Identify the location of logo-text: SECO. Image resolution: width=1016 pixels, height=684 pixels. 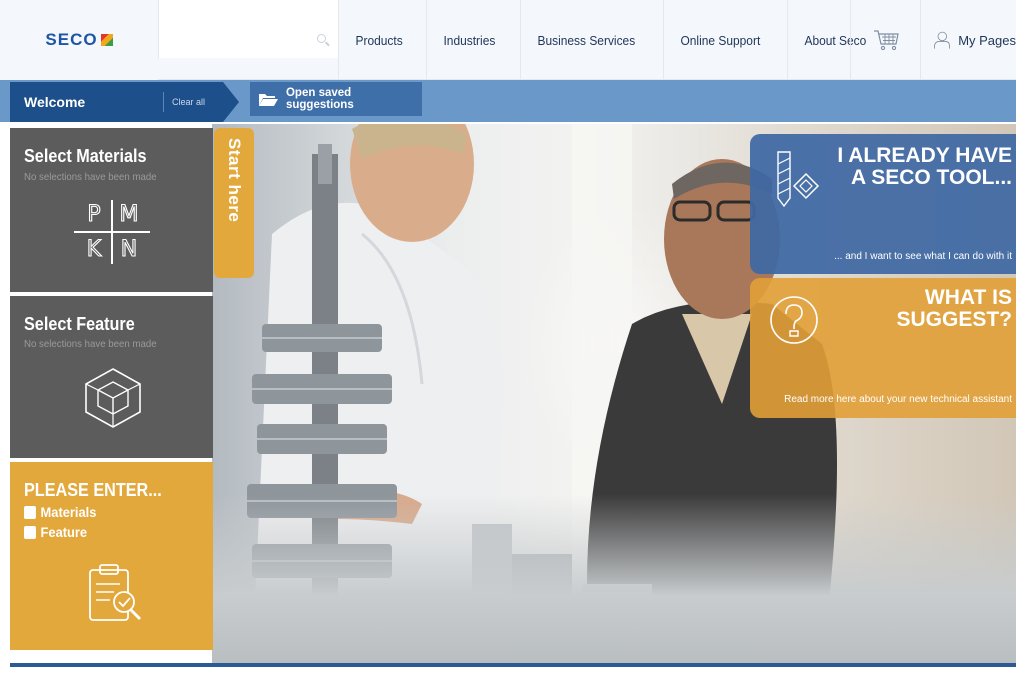
(71, 39).